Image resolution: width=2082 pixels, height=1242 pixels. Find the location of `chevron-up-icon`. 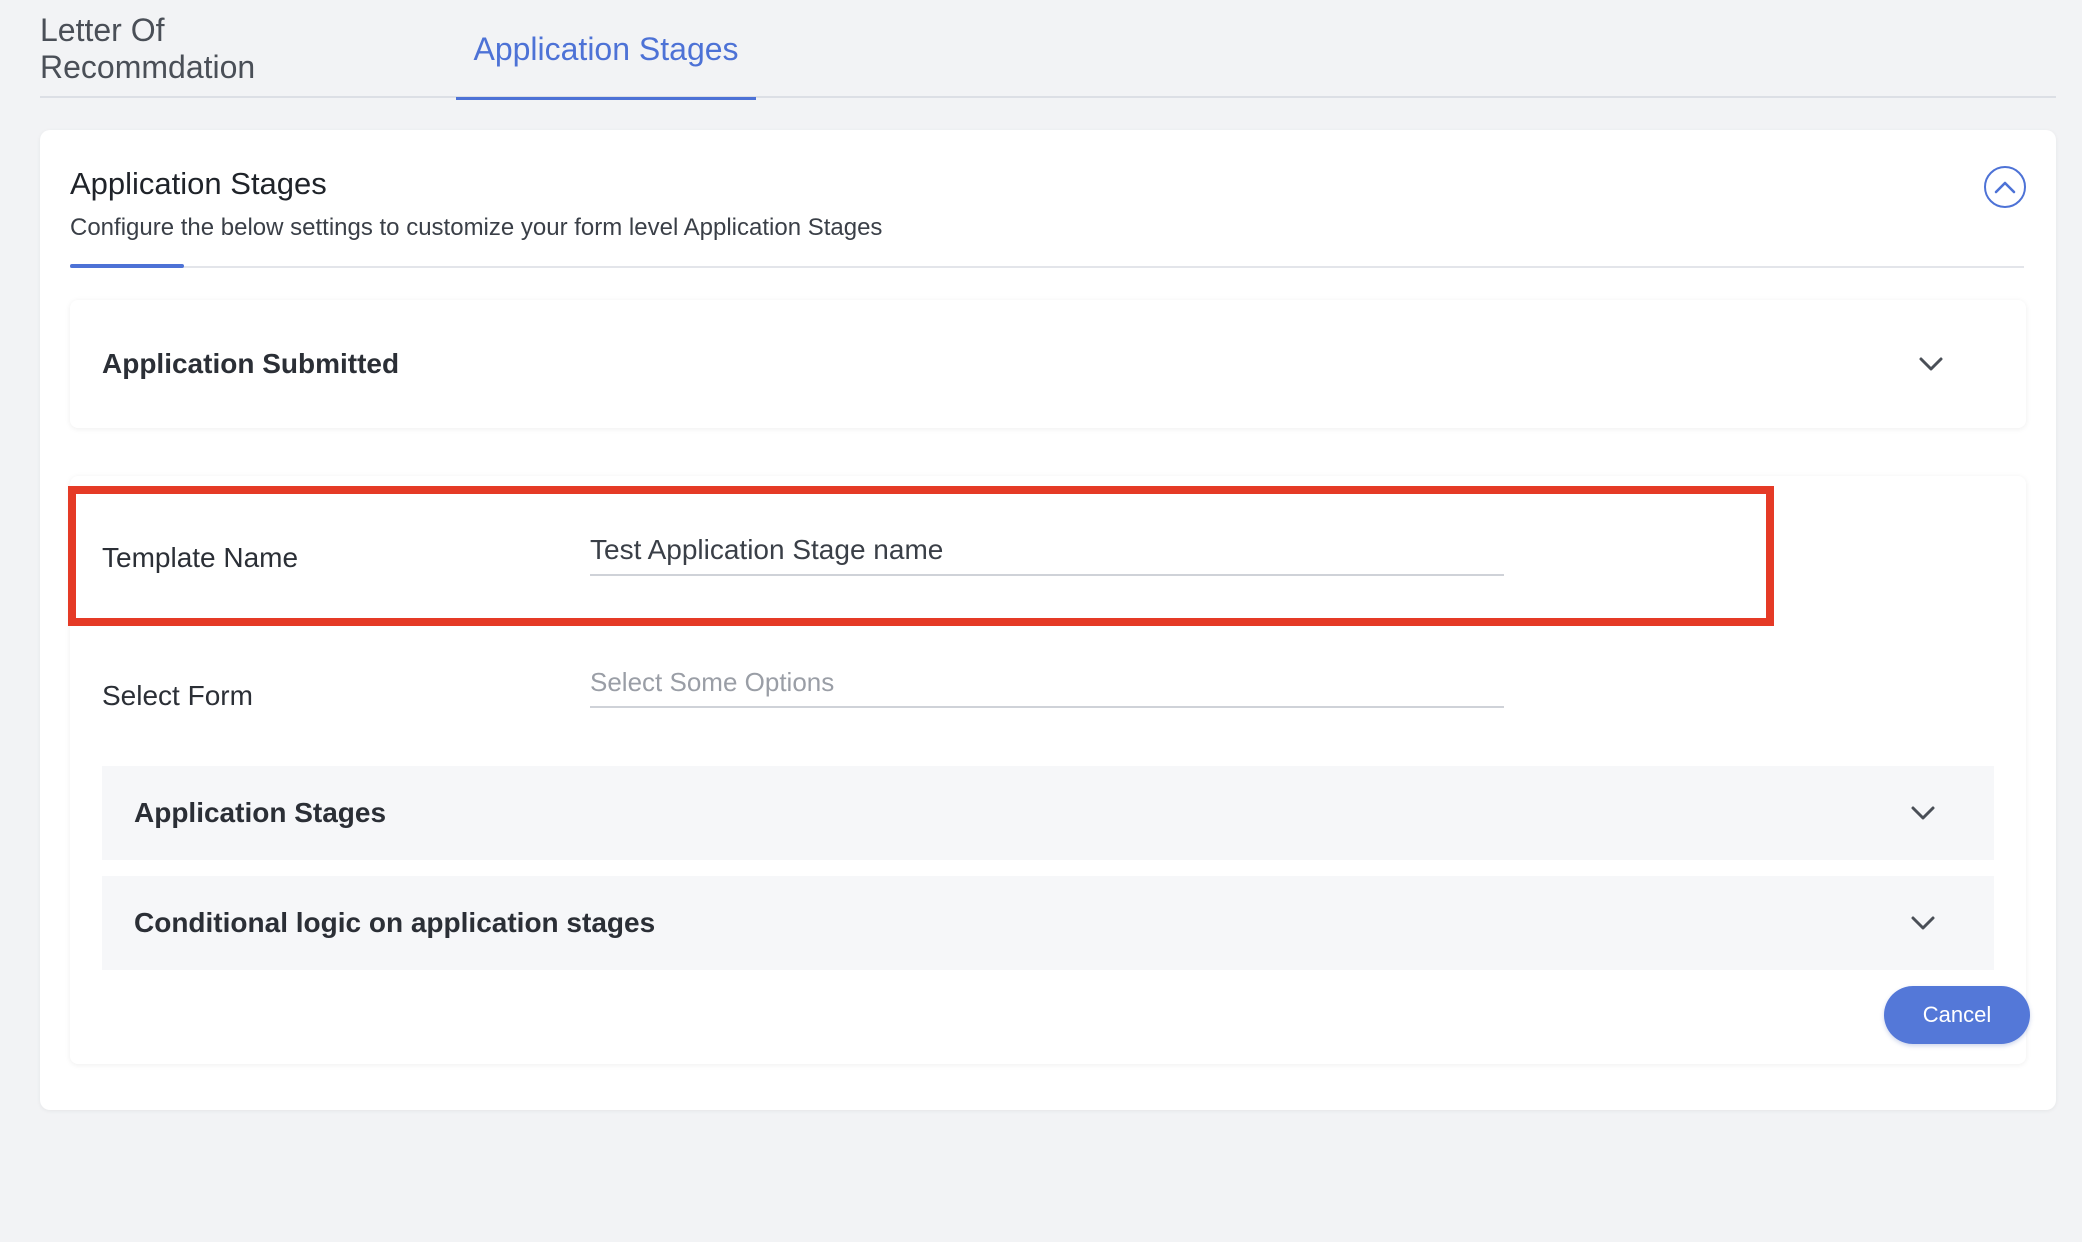

chevron-up-icon is located at coordinates (2005, 187).